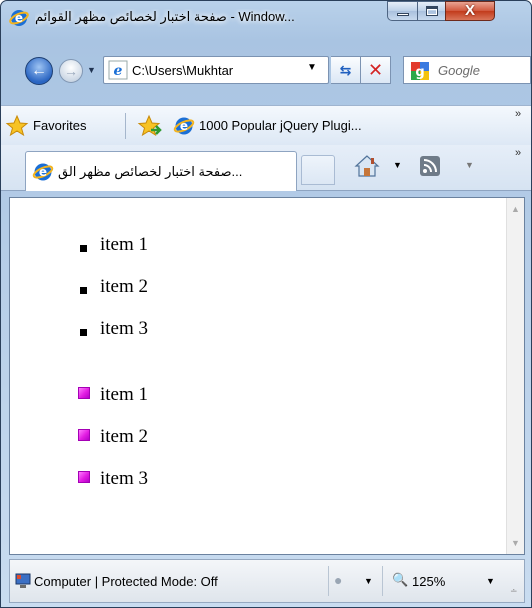  I want to click on square-bullet-list: item 1 item 2 item 3, so click(228, 295).